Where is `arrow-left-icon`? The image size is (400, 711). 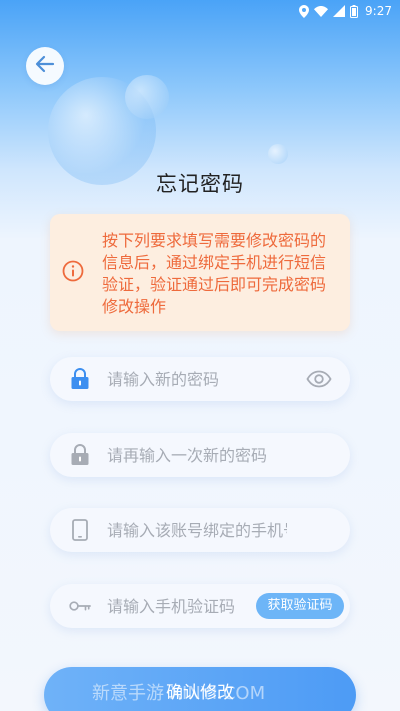
arrow-left-icon is located at coordinates (45, 66).